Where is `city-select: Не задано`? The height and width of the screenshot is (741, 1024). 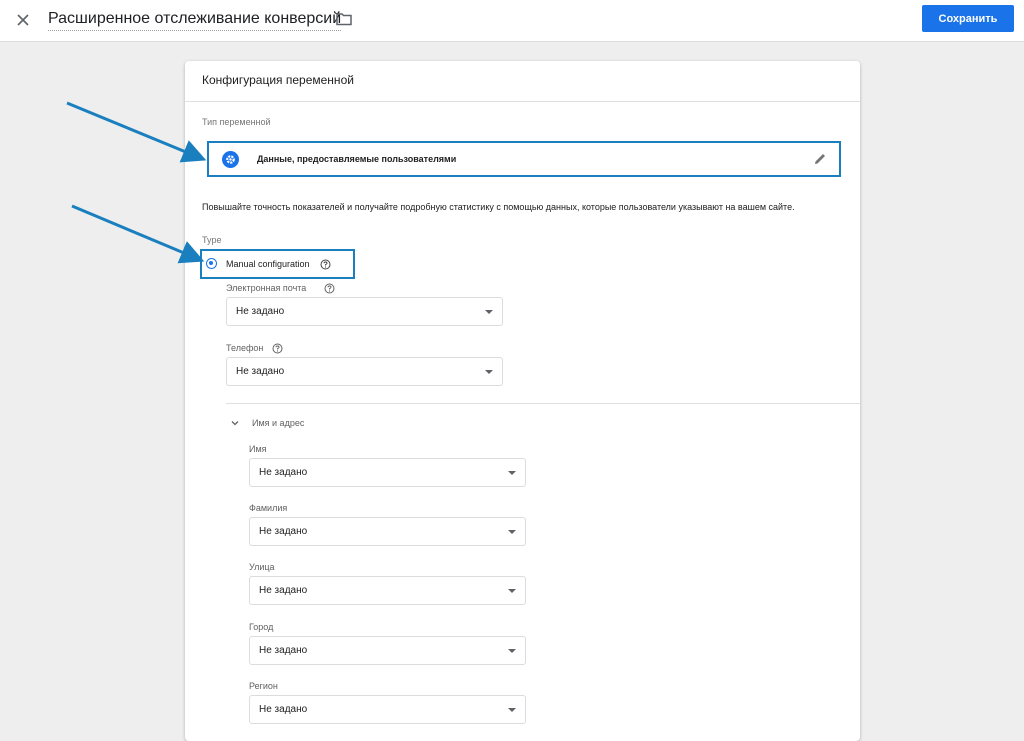
city-select: Не задано is located at coordinates (387, 650).